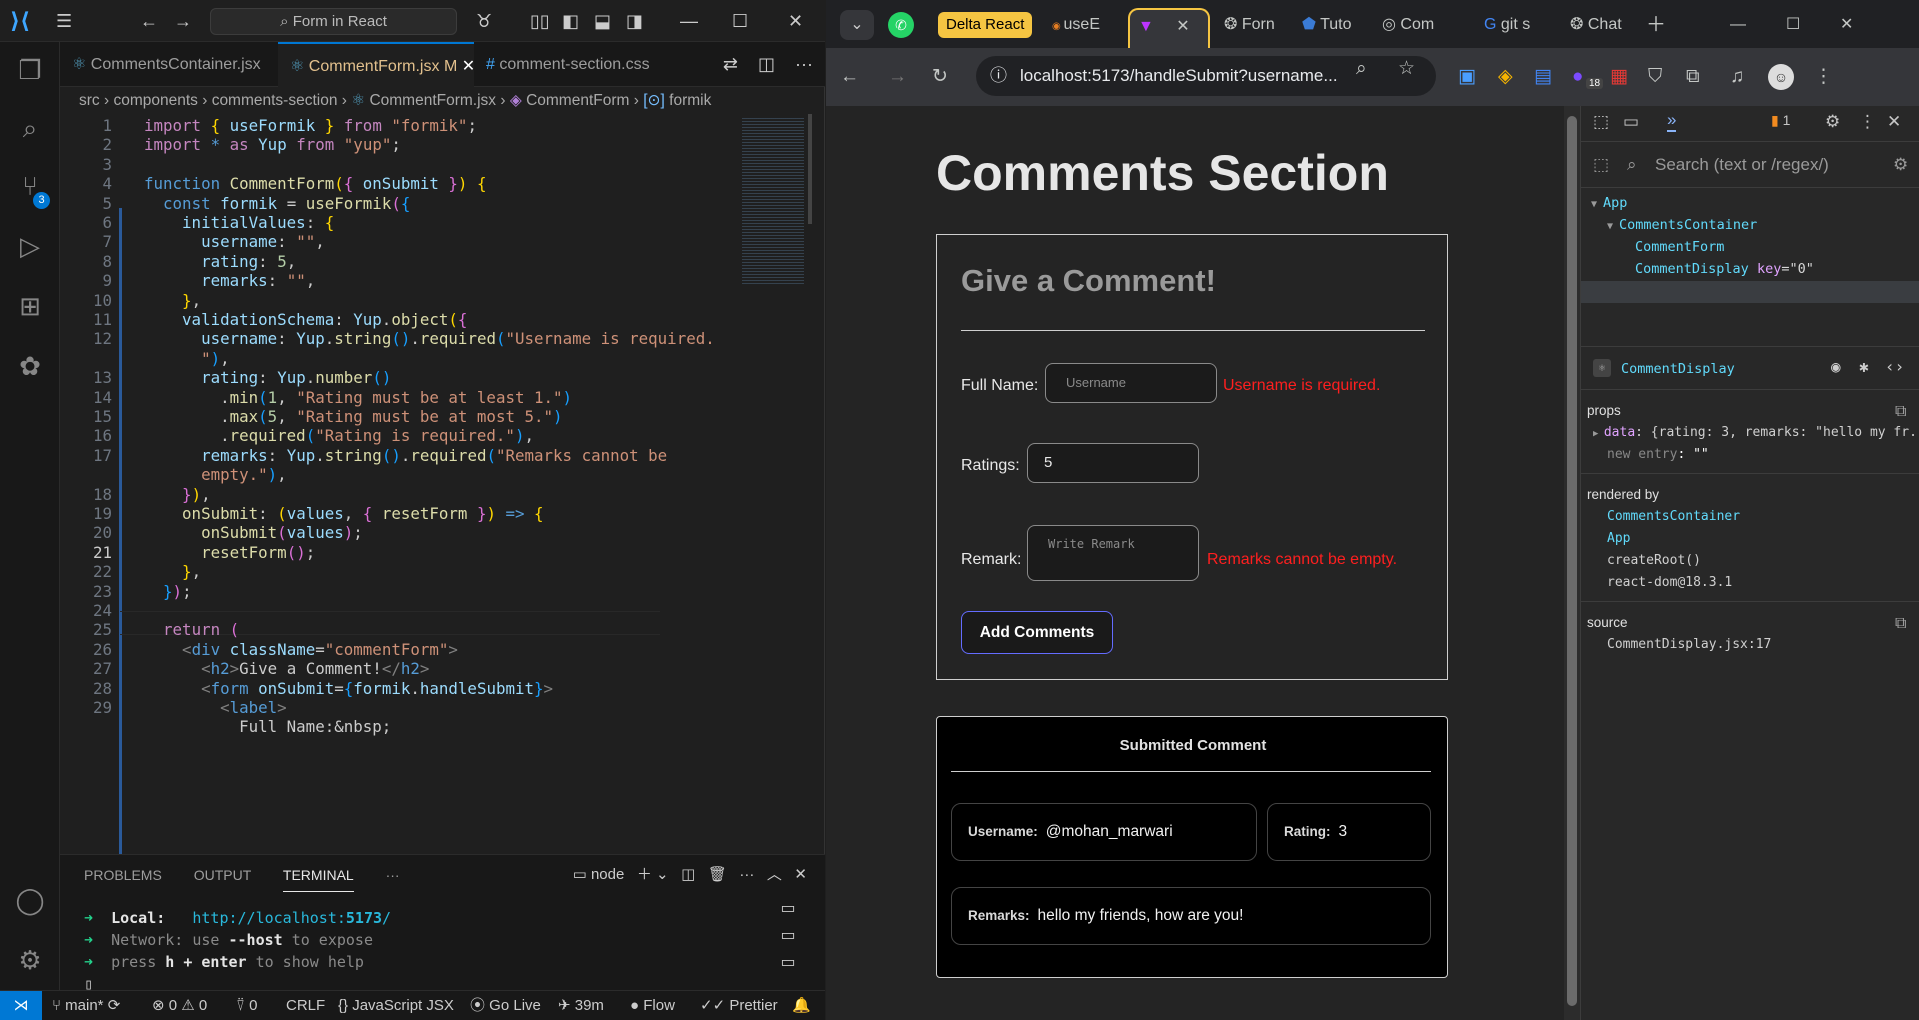  What do you see at coordinates (1113, 553) in the screenshot?
I see `remark-textarea: Write Remark` at bounding box center [1113, 553].